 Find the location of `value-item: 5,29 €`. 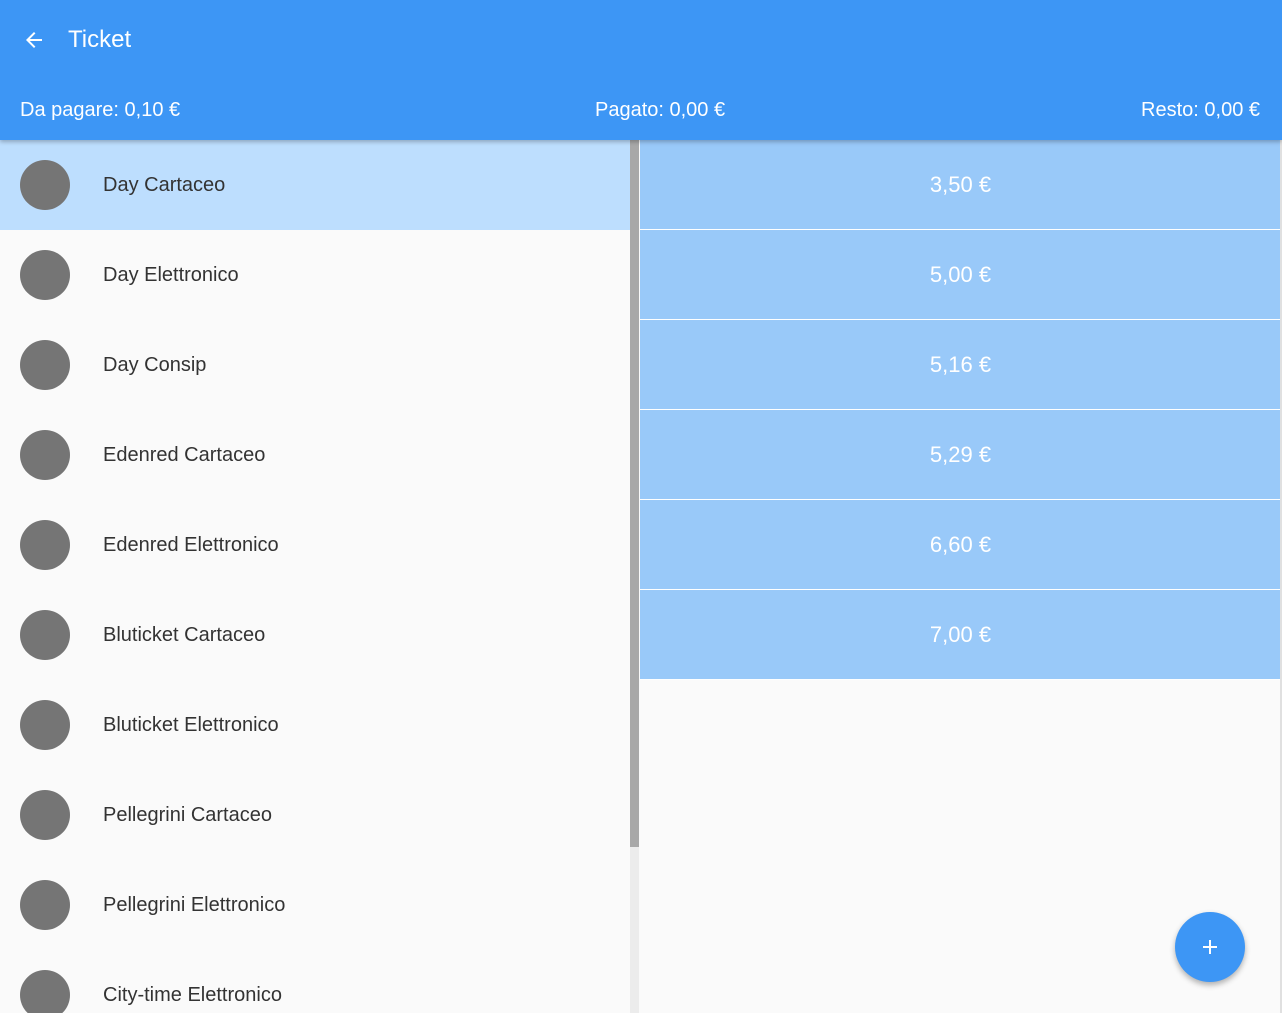

value-item: 5,29 € is located at coordinates (960, 455).